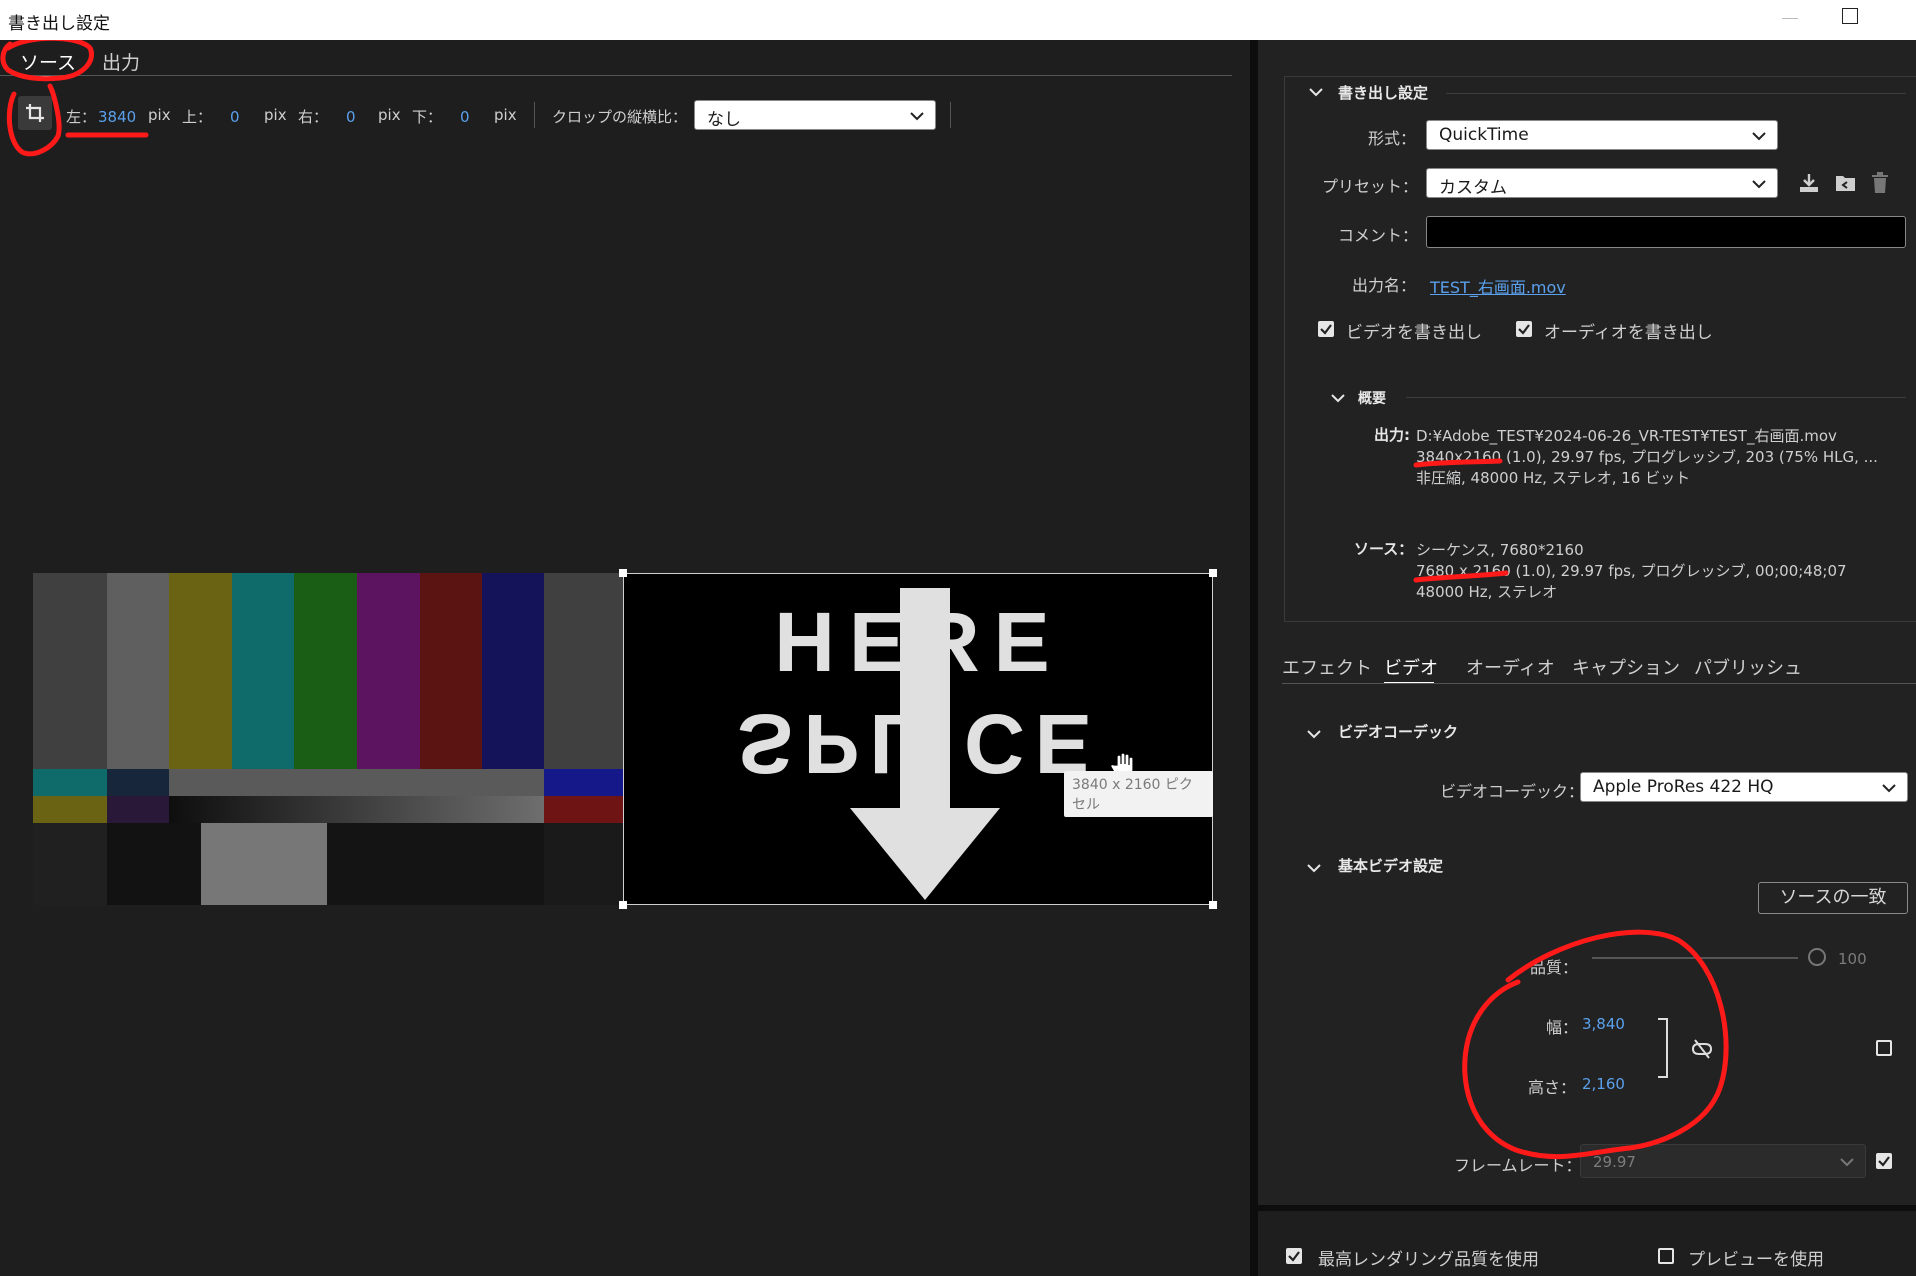 The width and height of the screenshot is (1916, 1276). What do you see at coordinates (59, 24) in the screenshot?
I see `window-title: 書き出し設定` at bounding box center [59, 24].